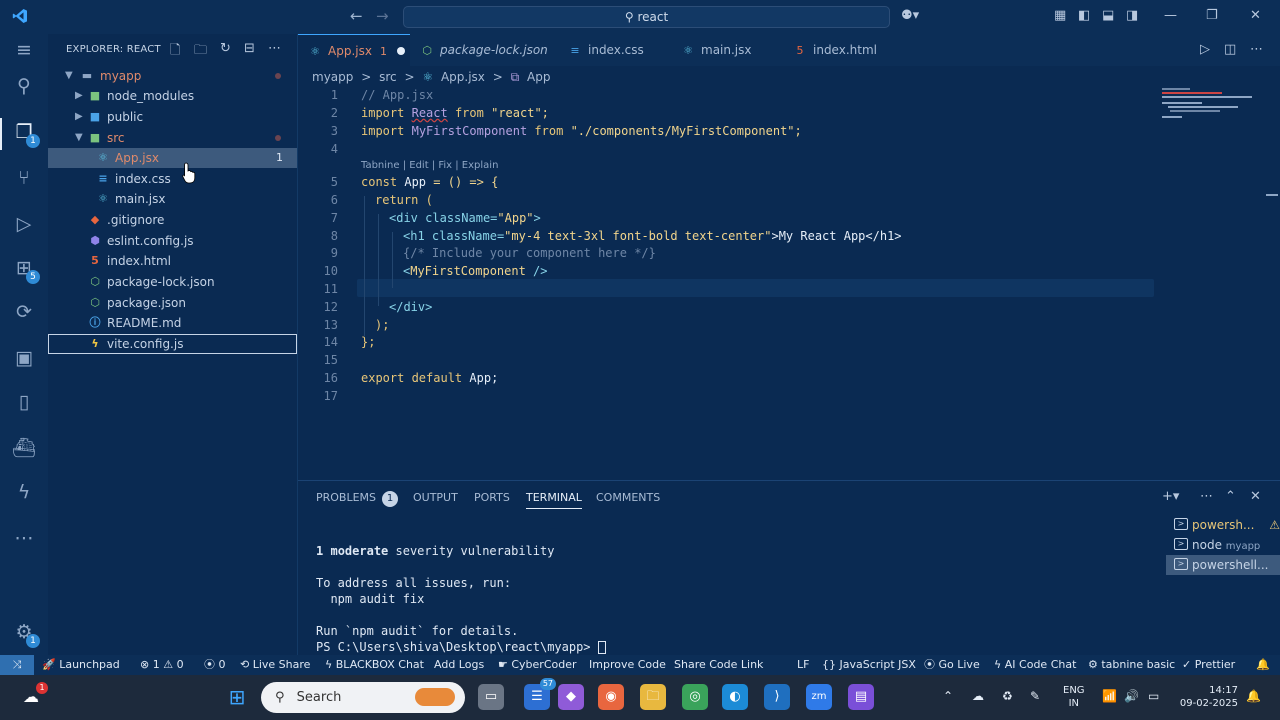 The height and width of the screenshot is (720, 1280). Describe the element at coordinates (24, 448) in the screenshot. I see `docker-icon: ⛴` at that location.